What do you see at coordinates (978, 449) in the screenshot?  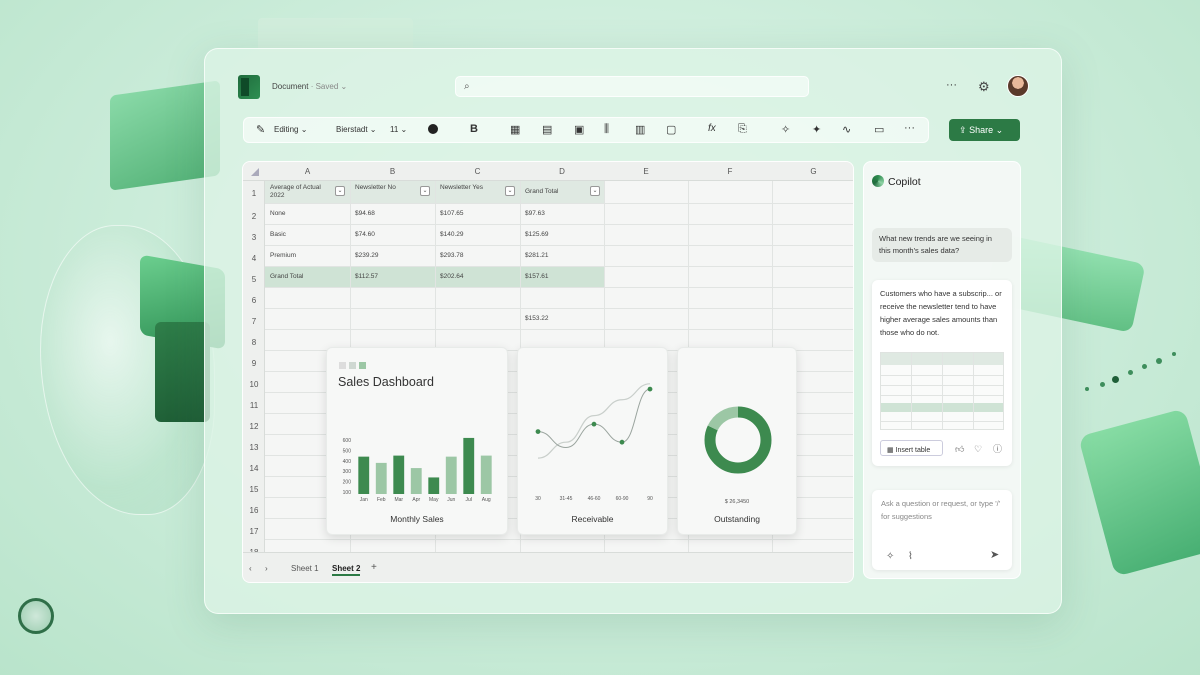 I see `thumbs-down-icon: ♡` at bounding box center [978, 449].